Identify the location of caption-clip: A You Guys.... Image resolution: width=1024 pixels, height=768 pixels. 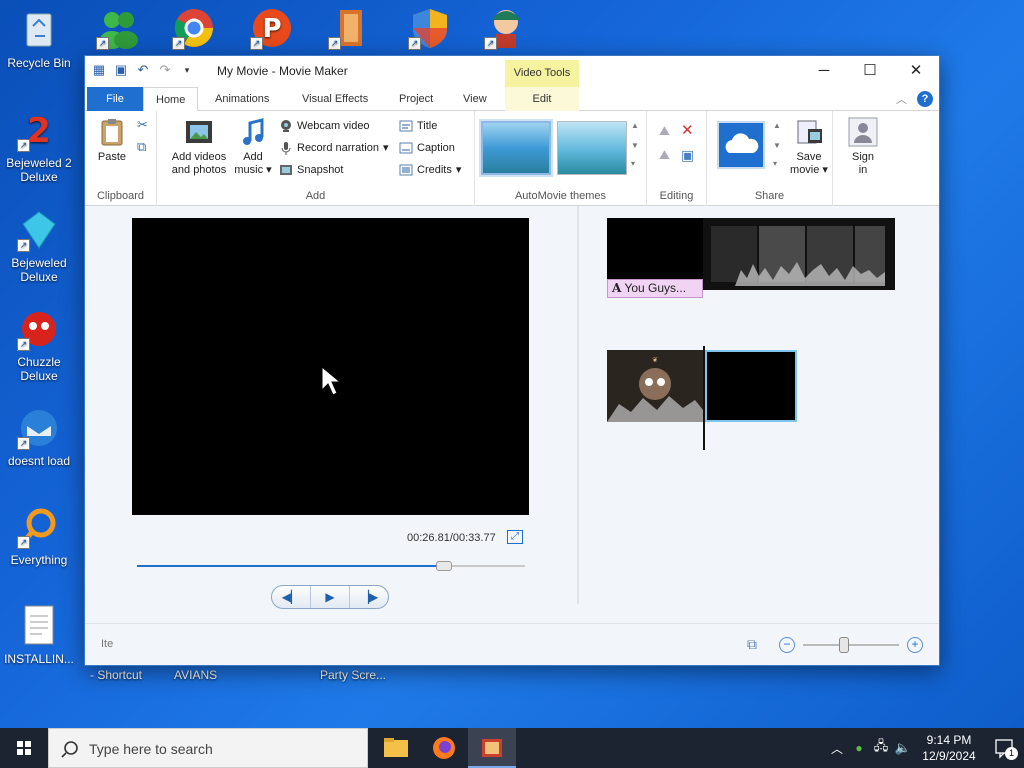
(655, 288).